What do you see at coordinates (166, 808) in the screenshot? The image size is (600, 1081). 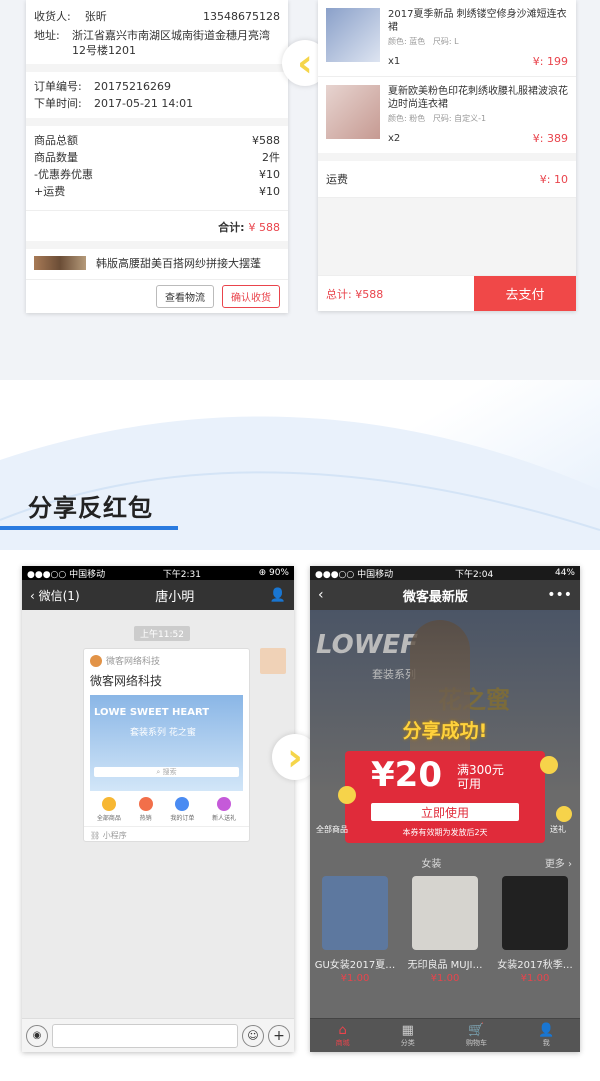 I see `mini-nav: 全部商品 热销 我的订单 新人送礼` at bounding box center [166, 808].